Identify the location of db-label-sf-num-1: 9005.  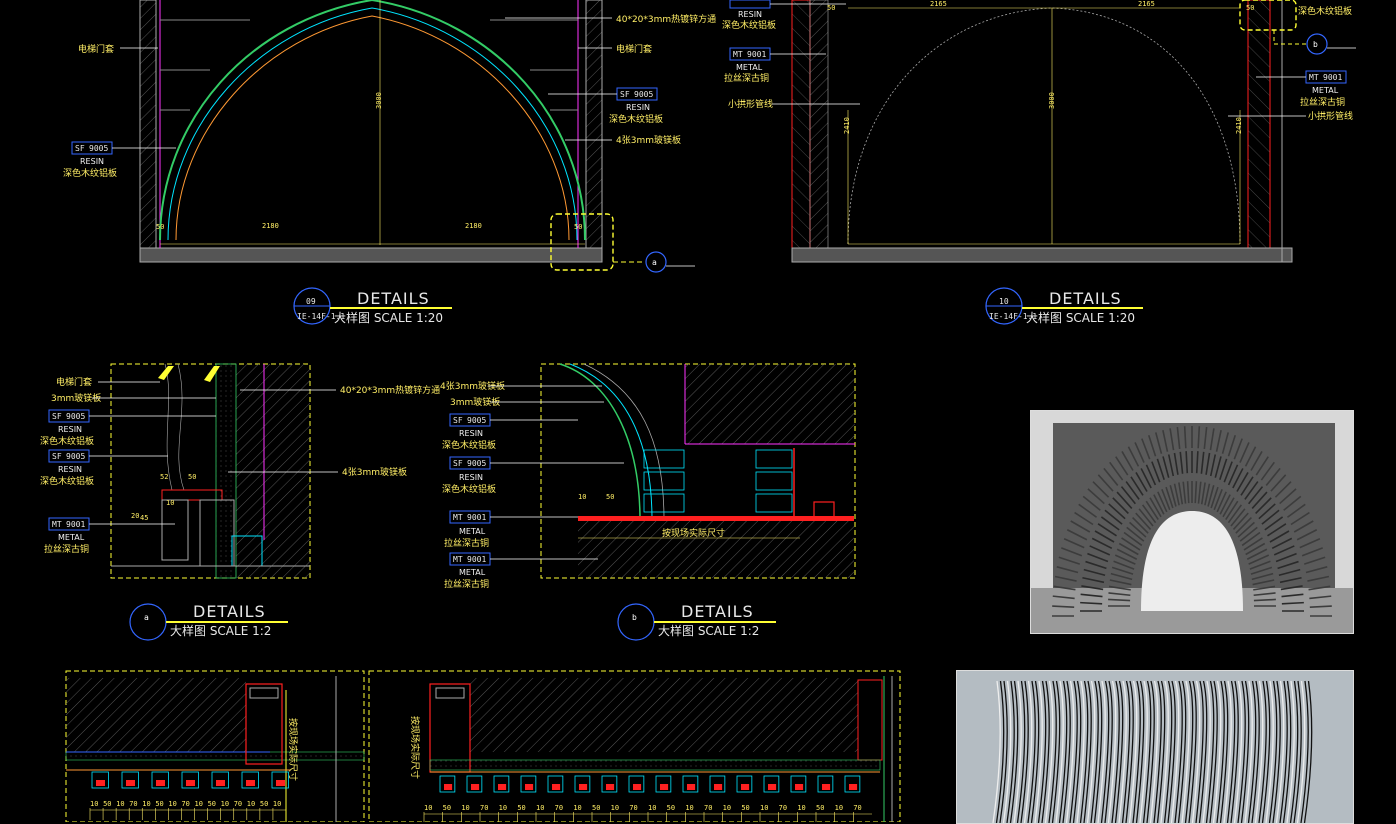
(476, 420).